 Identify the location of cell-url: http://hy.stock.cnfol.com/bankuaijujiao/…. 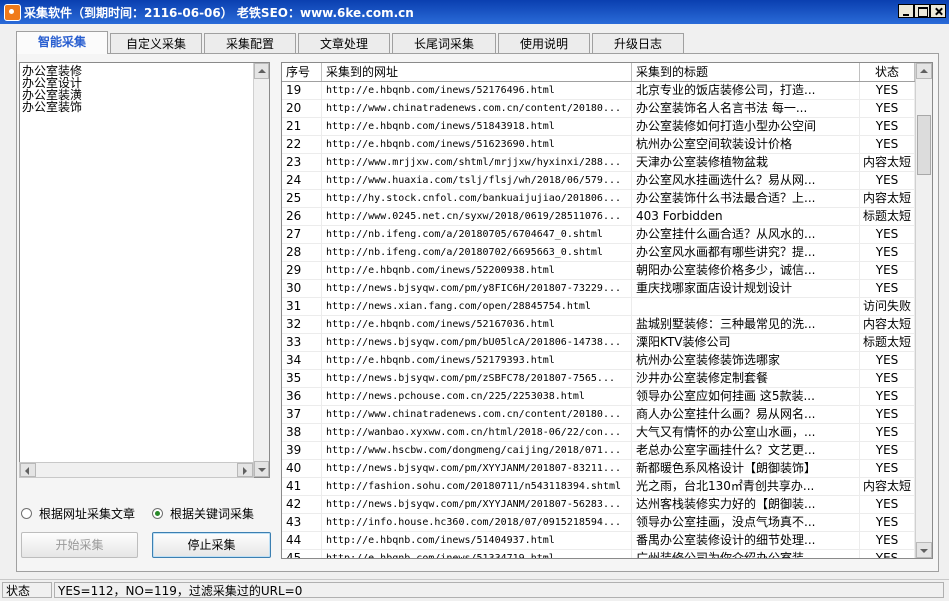
(477, 199).